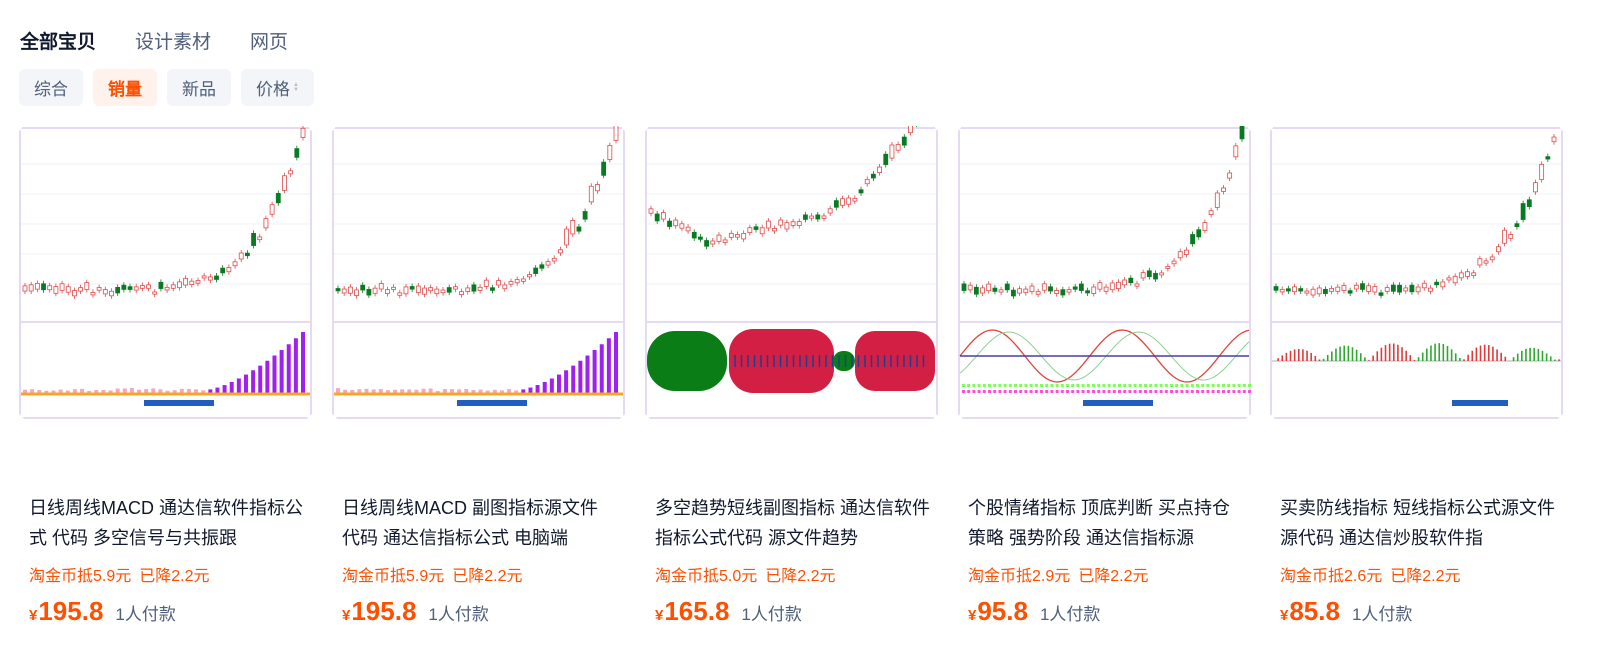  Describe the element at coordinates (173, 40) in the screenshot. I see `tab-design-assets: 设计素材` at that location.